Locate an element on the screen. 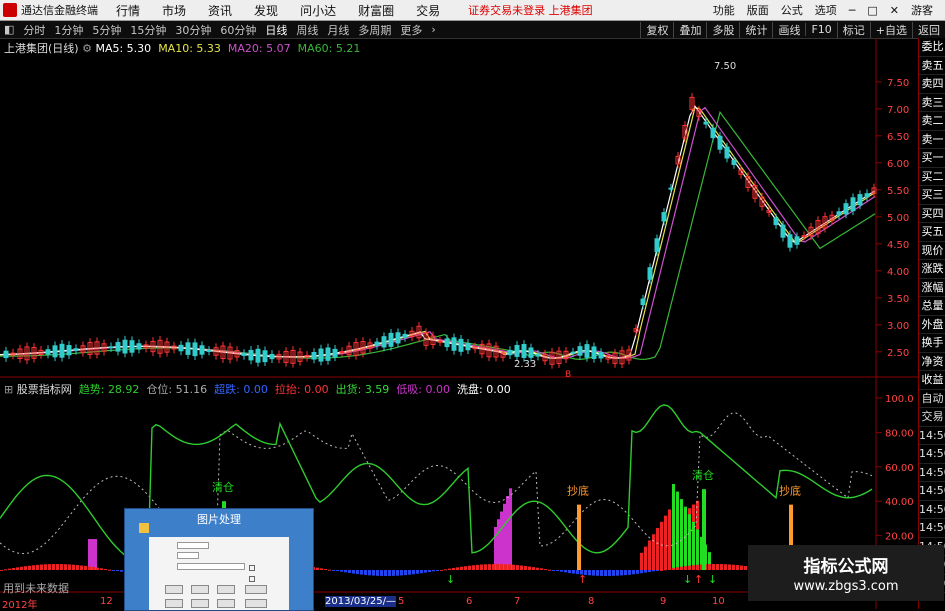  dialog-body is located at coordinates (219, 573).